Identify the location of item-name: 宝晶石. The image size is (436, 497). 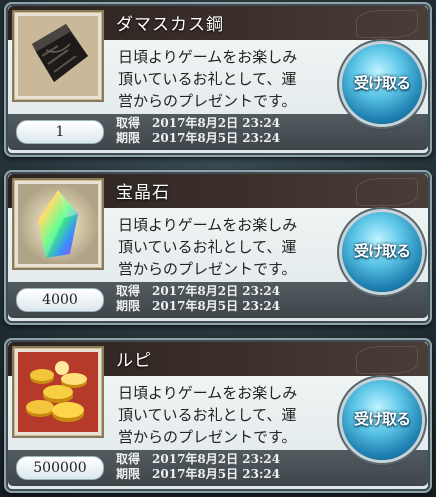
(143, 193).